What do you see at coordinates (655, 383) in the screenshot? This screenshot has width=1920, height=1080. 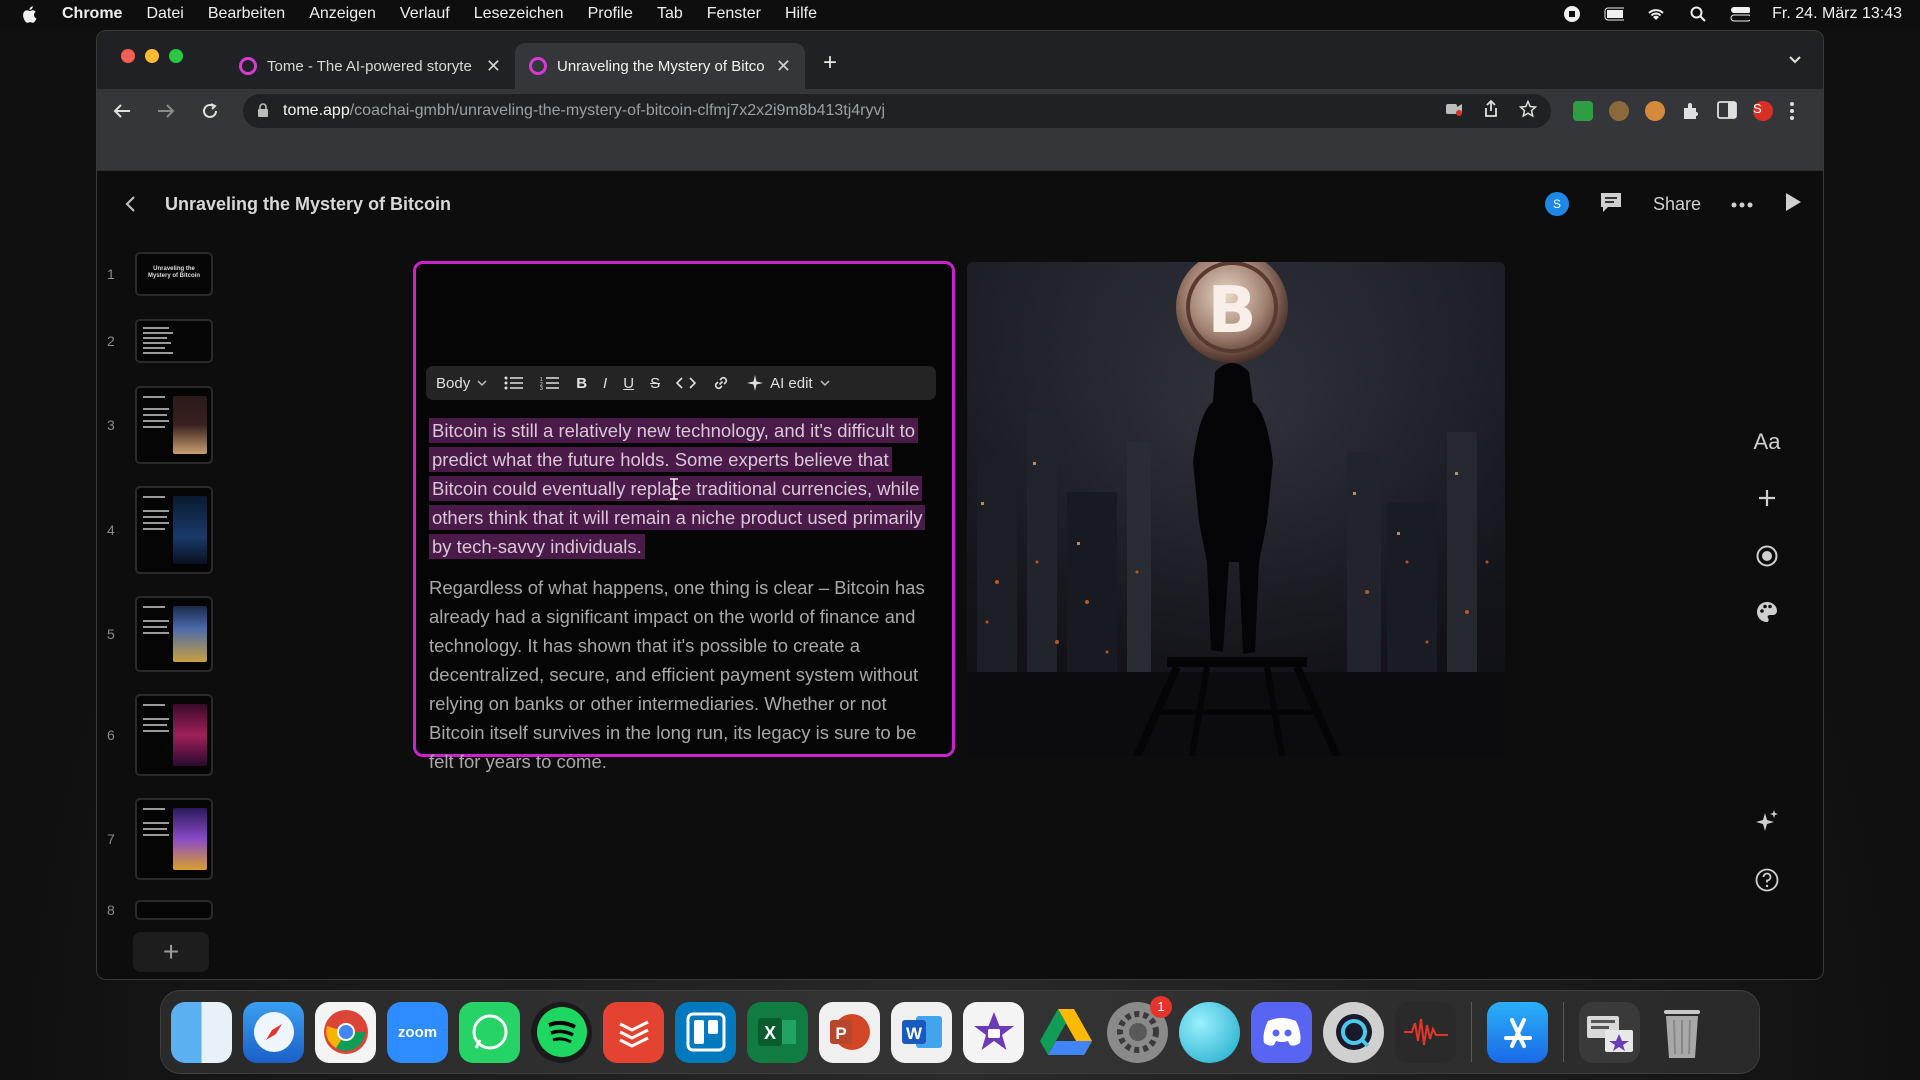 I see `strikethrough-button: S` at bounding box center [655, 383].